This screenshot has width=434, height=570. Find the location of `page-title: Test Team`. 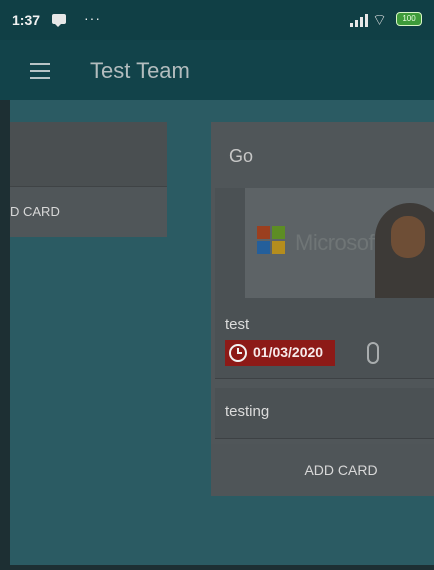

page-title: Test Team is located at coordinates (140, 70).